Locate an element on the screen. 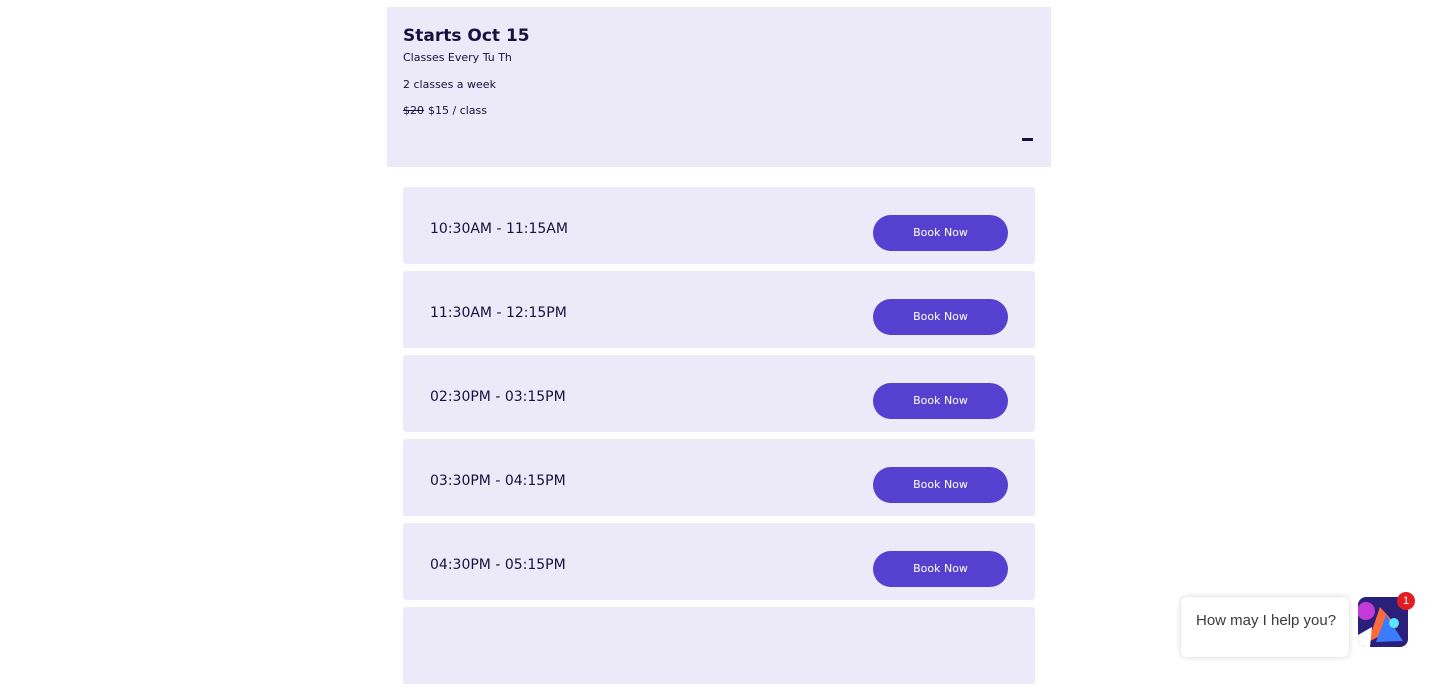  notification-badge: 1 is located at coordinates (1406, 601).